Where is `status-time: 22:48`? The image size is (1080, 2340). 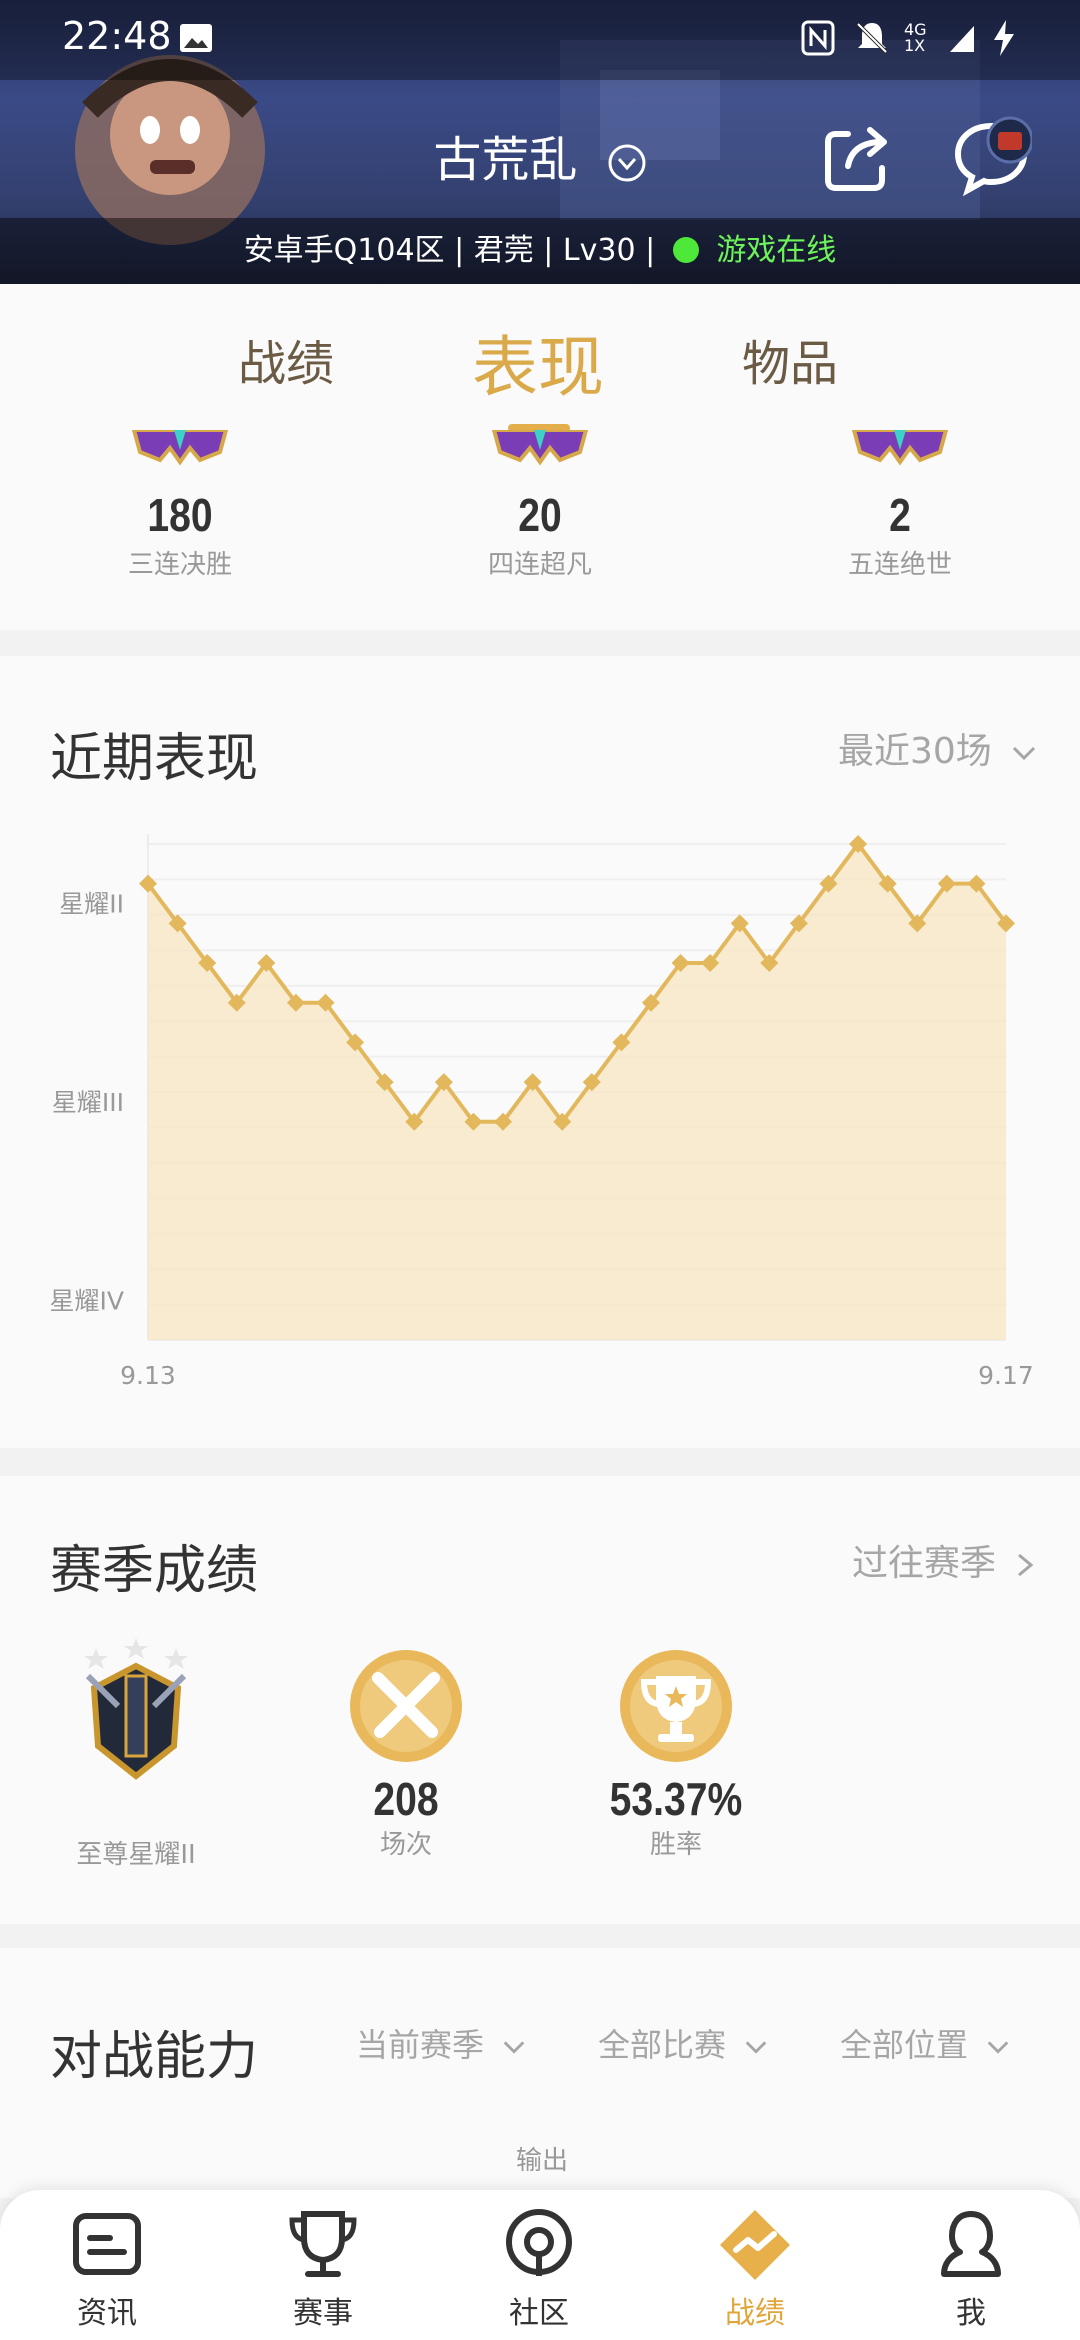
status-time: 22:48 is located at coordinates (117, 36).